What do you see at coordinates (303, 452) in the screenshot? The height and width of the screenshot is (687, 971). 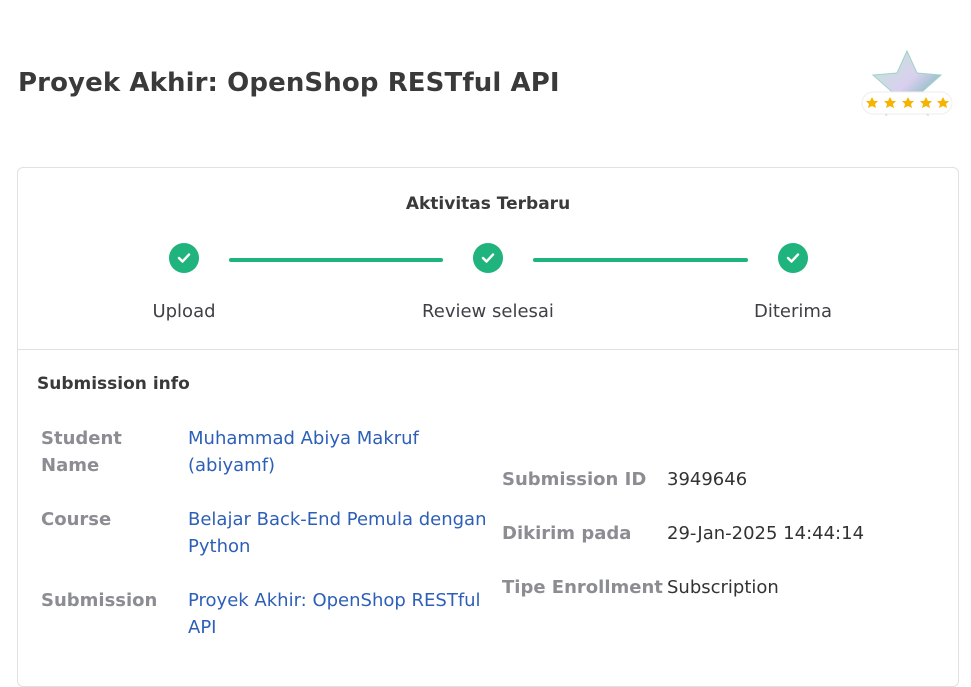 I see `student-name-link: Muhammad Abiya Makruf (abiyamf)` at bounding box center [303, 452].